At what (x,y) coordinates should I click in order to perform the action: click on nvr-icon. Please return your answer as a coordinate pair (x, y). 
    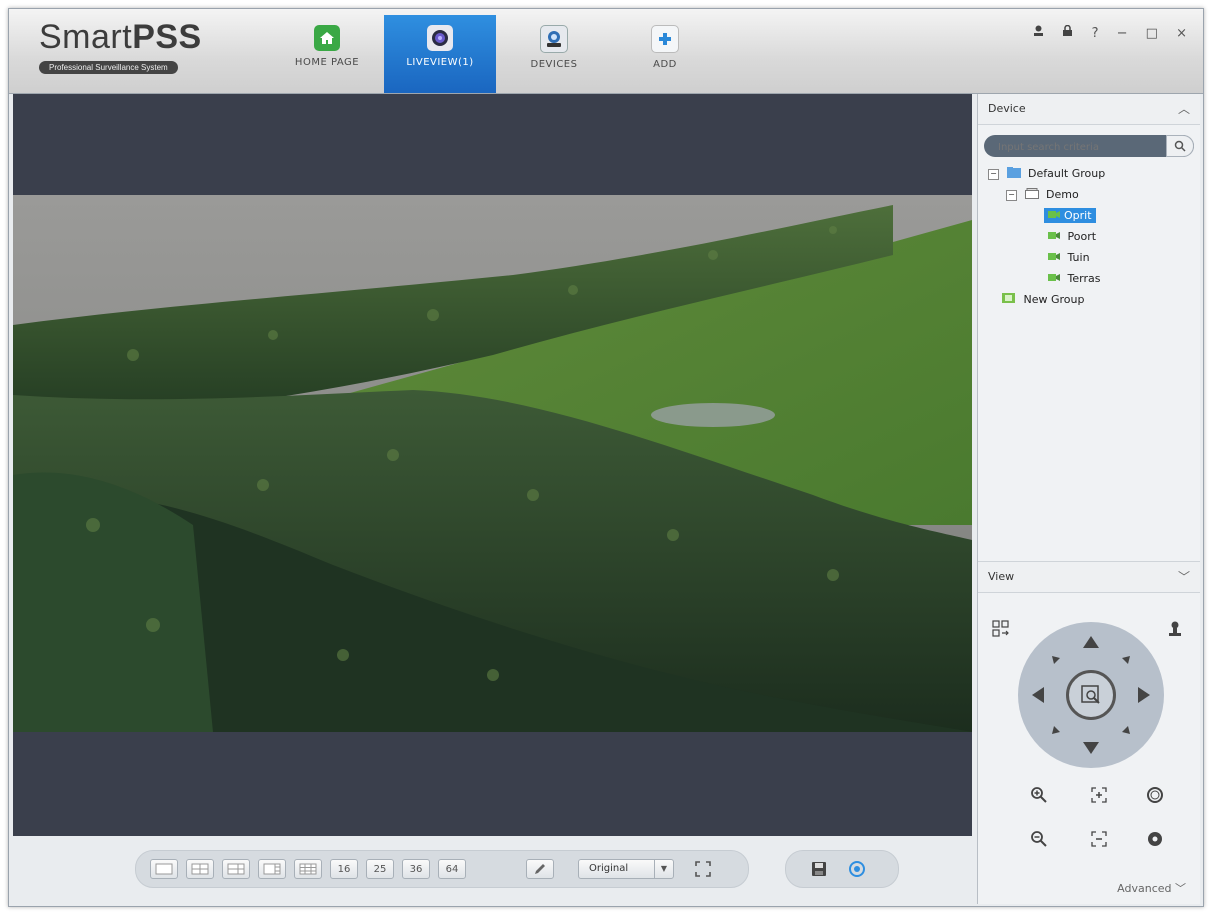
    Looking at the image, I should click on (1031, 195).